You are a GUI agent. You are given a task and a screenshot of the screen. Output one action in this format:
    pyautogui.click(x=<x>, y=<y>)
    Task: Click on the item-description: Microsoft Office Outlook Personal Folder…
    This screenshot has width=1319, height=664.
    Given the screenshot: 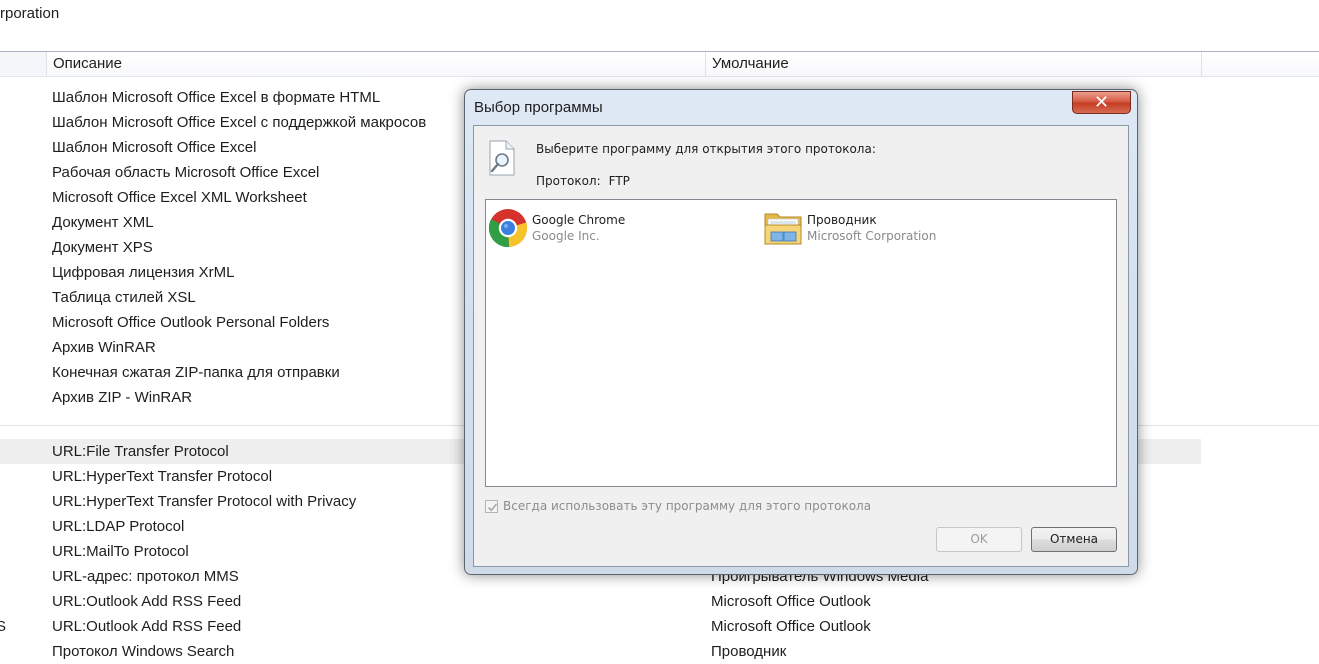 What is the action you would take?
    pyautogui.click(x=191, y=322)
    